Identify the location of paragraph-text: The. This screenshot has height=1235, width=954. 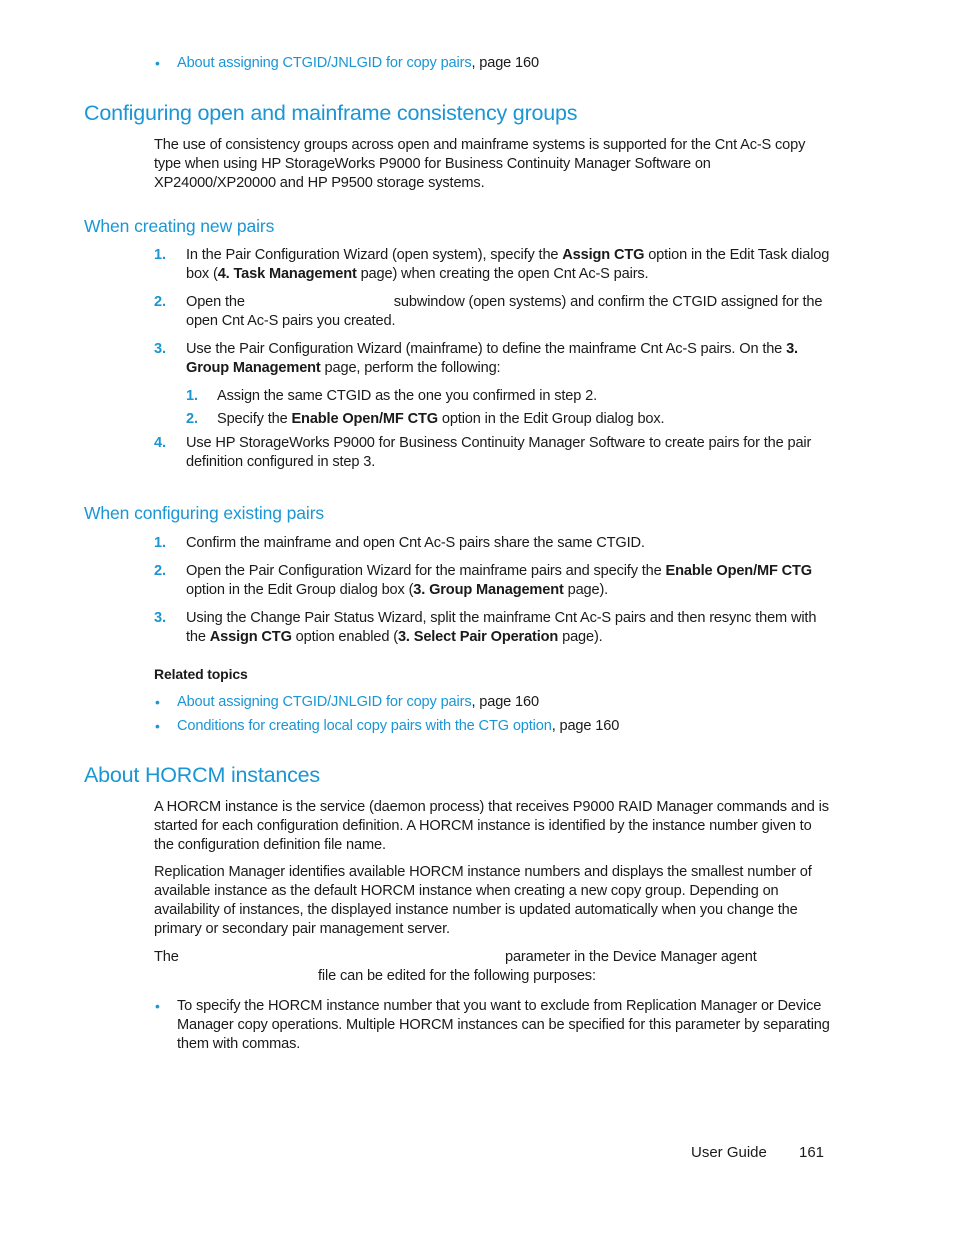
(166, 957).